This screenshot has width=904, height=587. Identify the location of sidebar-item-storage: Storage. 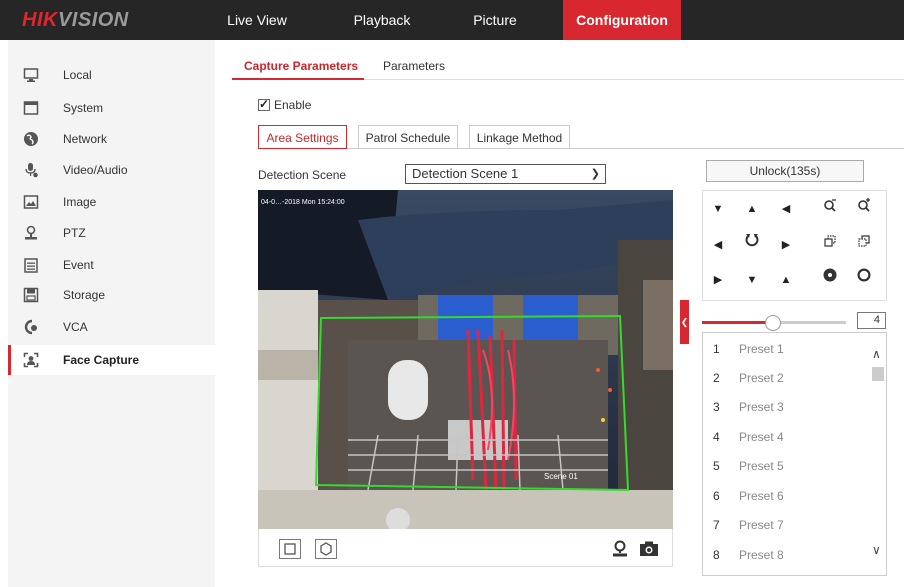
(111, 295).